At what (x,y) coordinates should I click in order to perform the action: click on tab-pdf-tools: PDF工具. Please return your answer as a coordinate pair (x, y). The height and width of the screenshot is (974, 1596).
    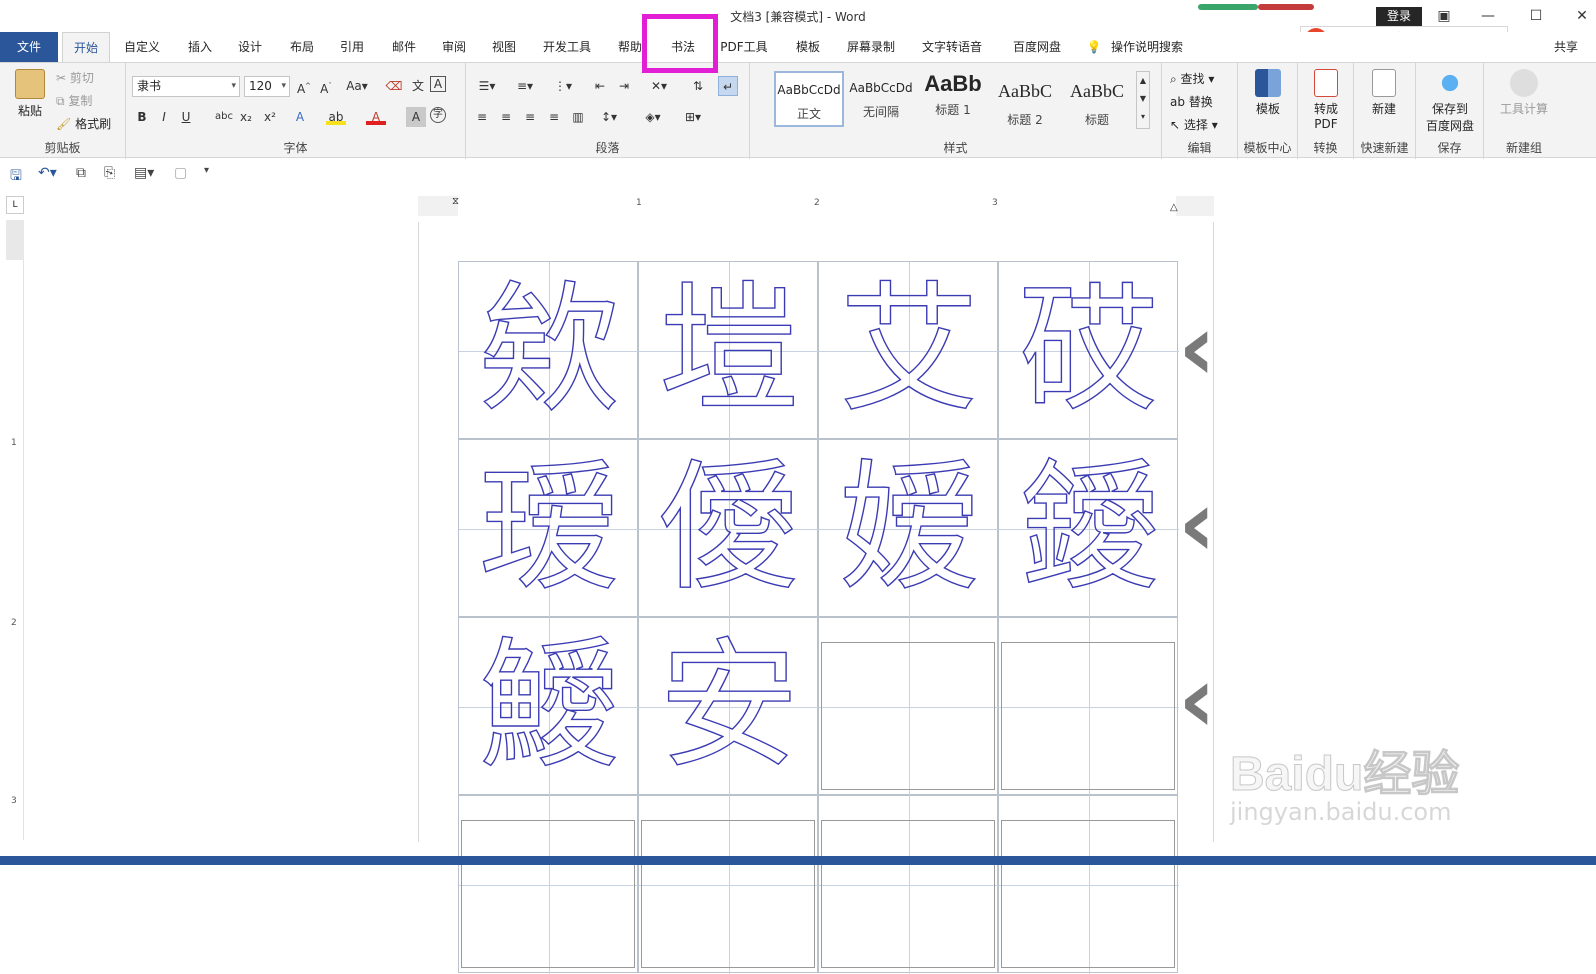
    Looking at the image, I should click on (744, 47).